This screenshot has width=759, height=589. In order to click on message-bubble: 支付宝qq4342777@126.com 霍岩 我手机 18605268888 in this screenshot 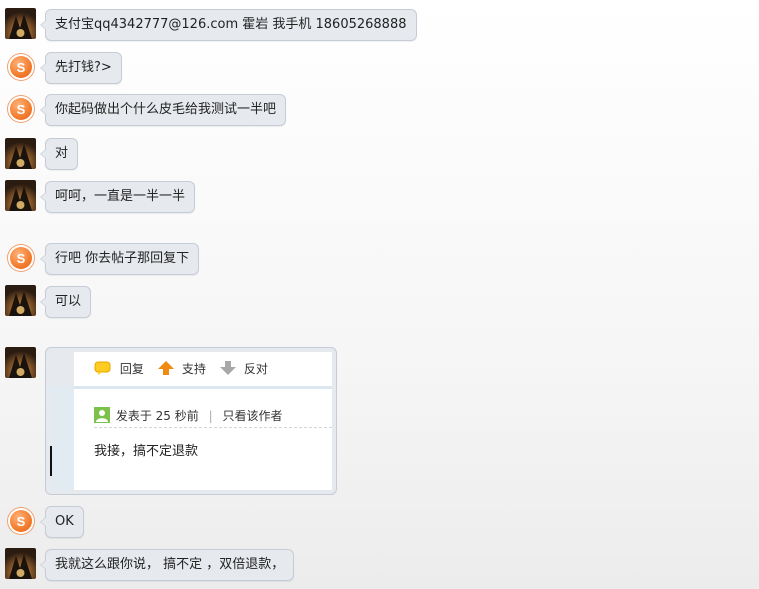, I will do `click(228, 25)`.